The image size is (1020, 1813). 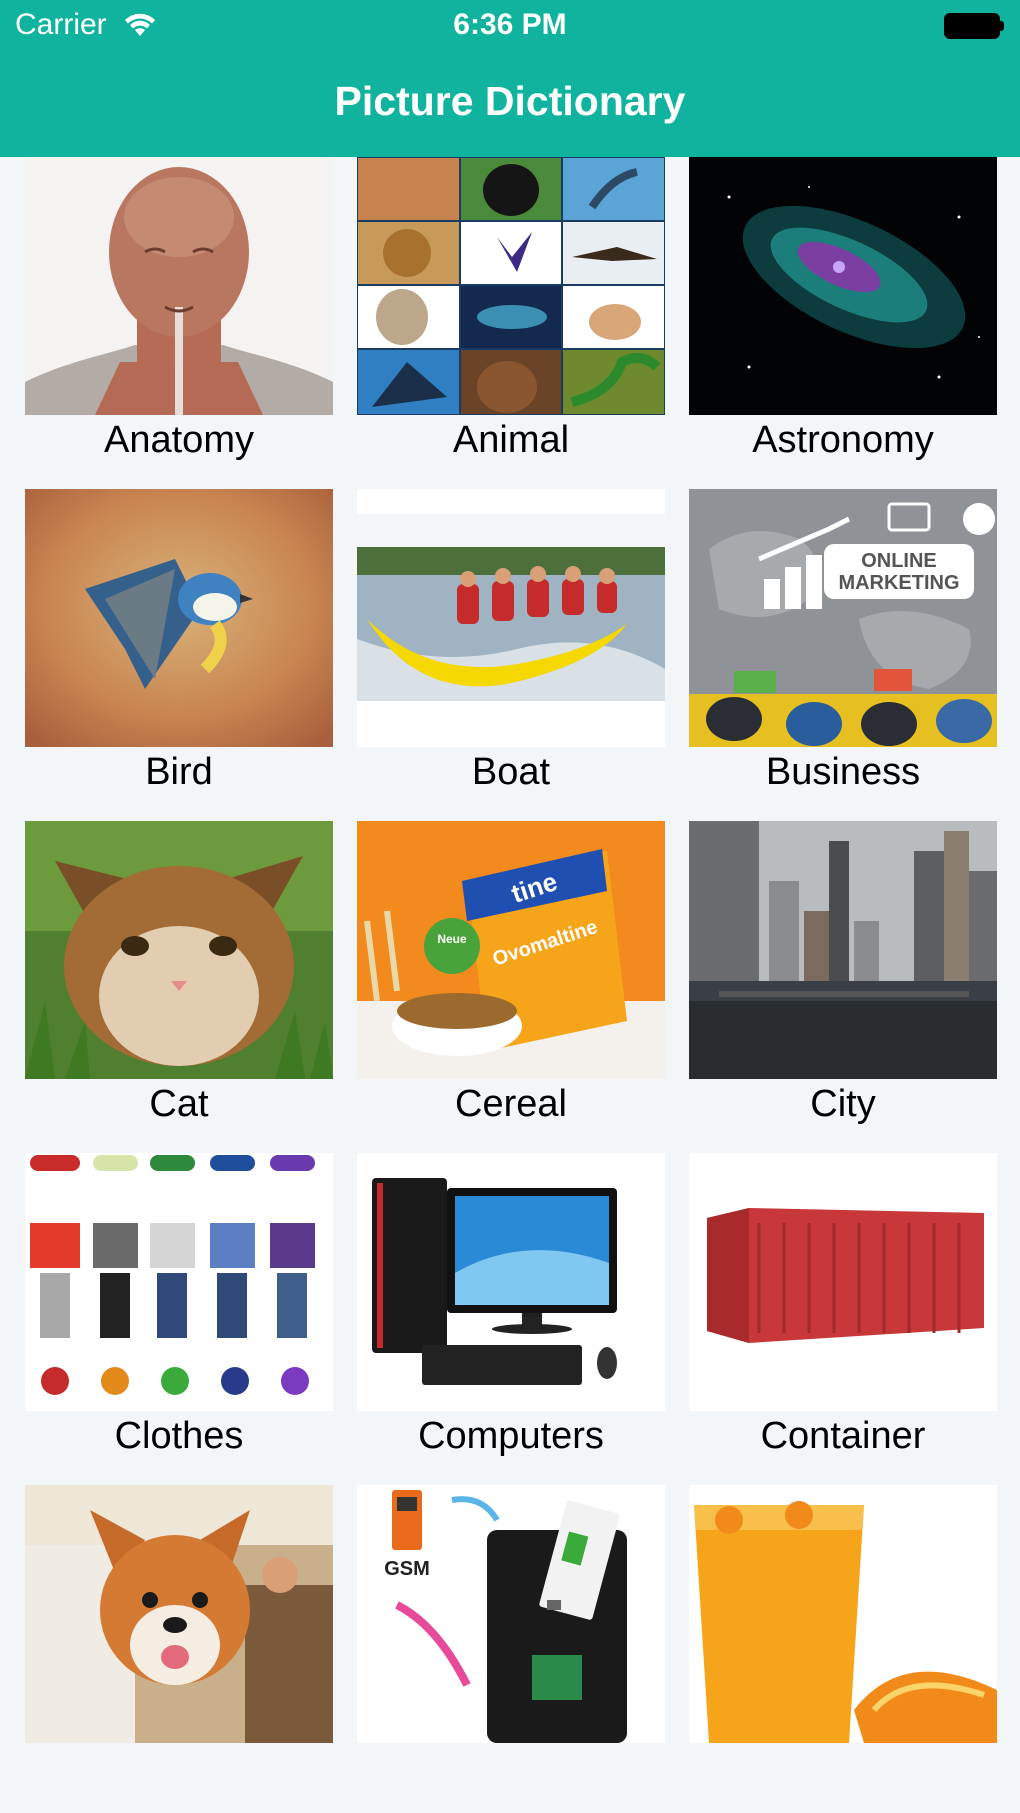 I want to click on category-cat: Cat, so click(x=179, y=981).